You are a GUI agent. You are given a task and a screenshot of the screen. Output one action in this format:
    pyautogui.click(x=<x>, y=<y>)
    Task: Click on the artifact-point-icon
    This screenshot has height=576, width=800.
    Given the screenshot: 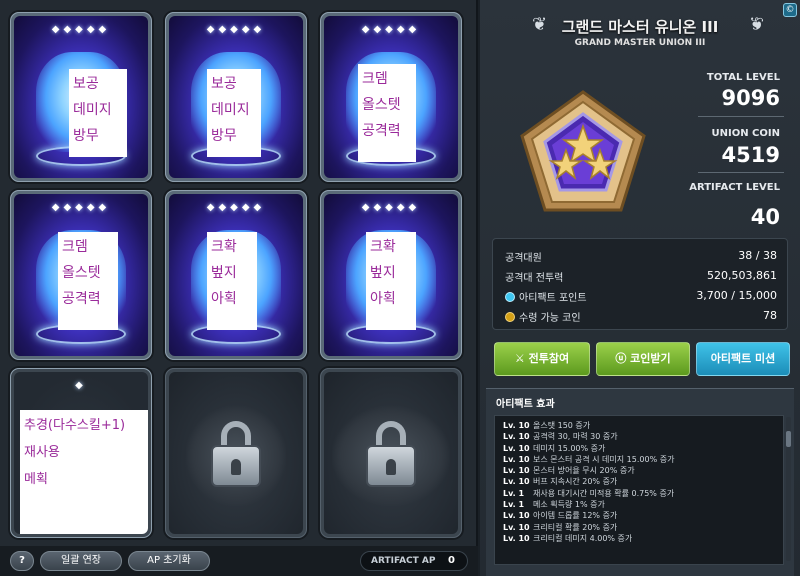 What is the action you would take?
    pyautogui.click(x=510, y=297)
    